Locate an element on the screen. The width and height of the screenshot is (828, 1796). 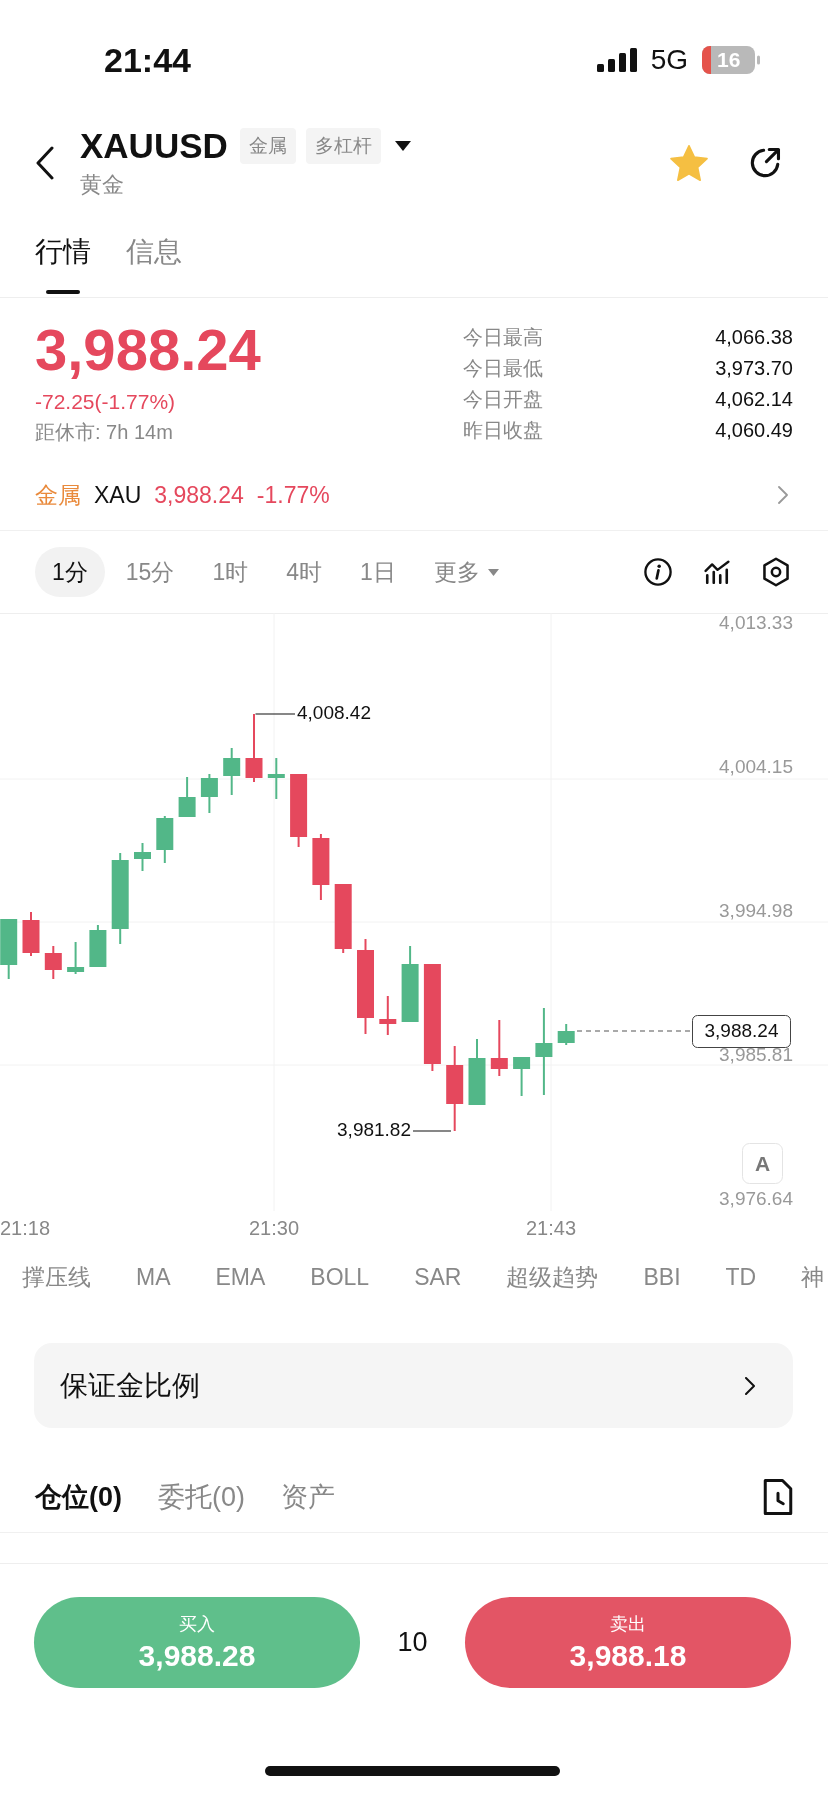
y-axis-label: 4,013.33 is located at coordinates (756, 623).